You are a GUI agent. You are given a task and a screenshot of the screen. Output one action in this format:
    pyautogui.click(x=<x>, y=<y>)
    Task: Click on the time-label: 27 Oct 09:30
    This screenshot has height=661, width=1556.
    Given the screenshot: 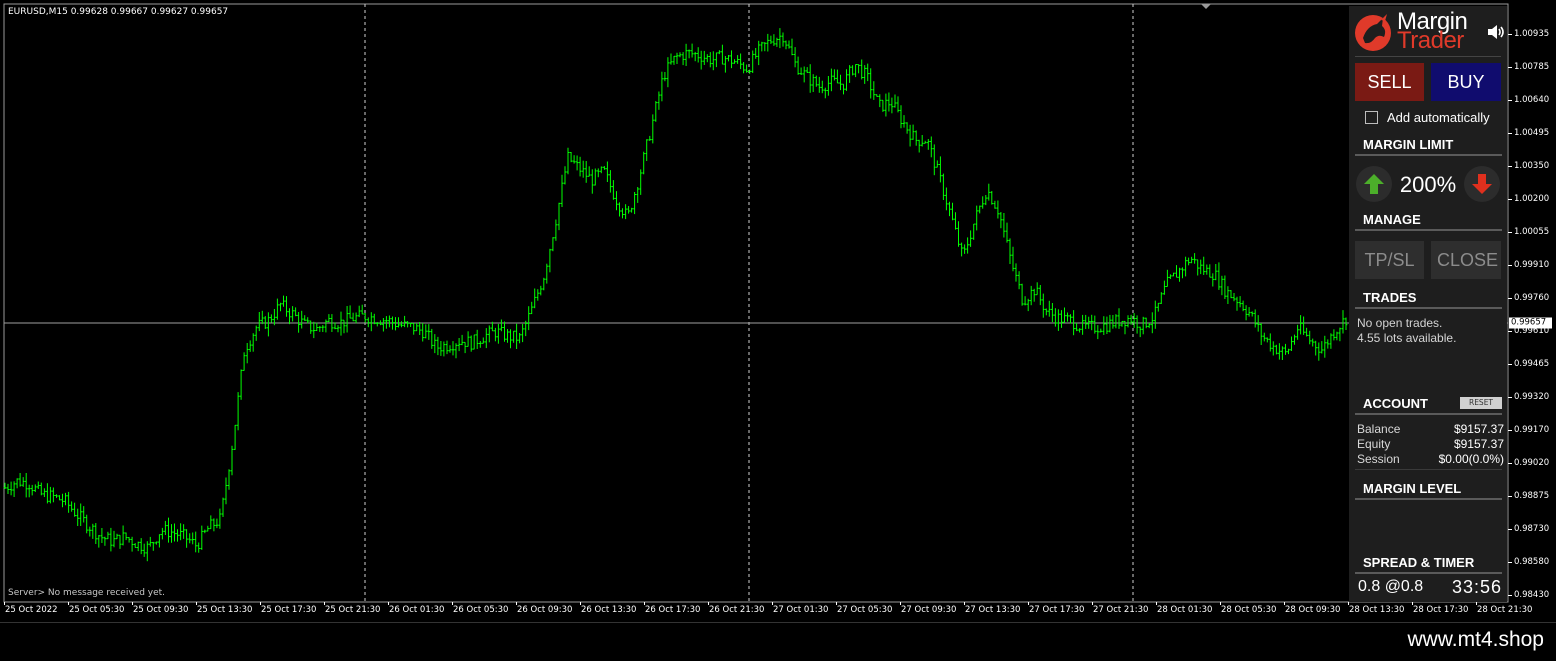 What is the action you would take?
    pyautogui.click(x=929, y=610)
    